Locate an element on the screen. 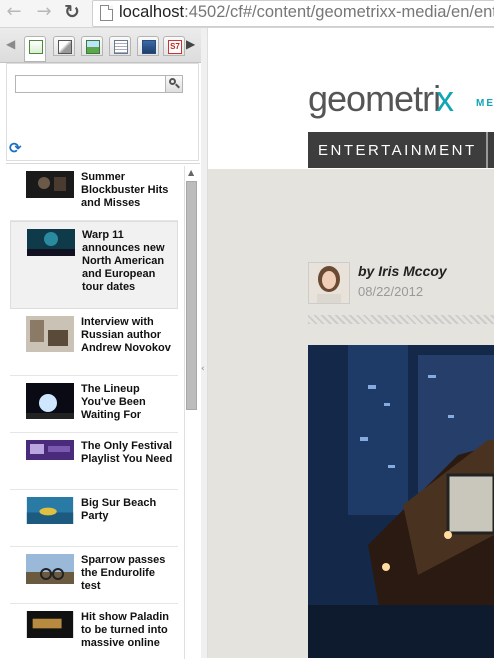  list-item: The Only Festival Playlist You Need is located at coordinates (94, 461).